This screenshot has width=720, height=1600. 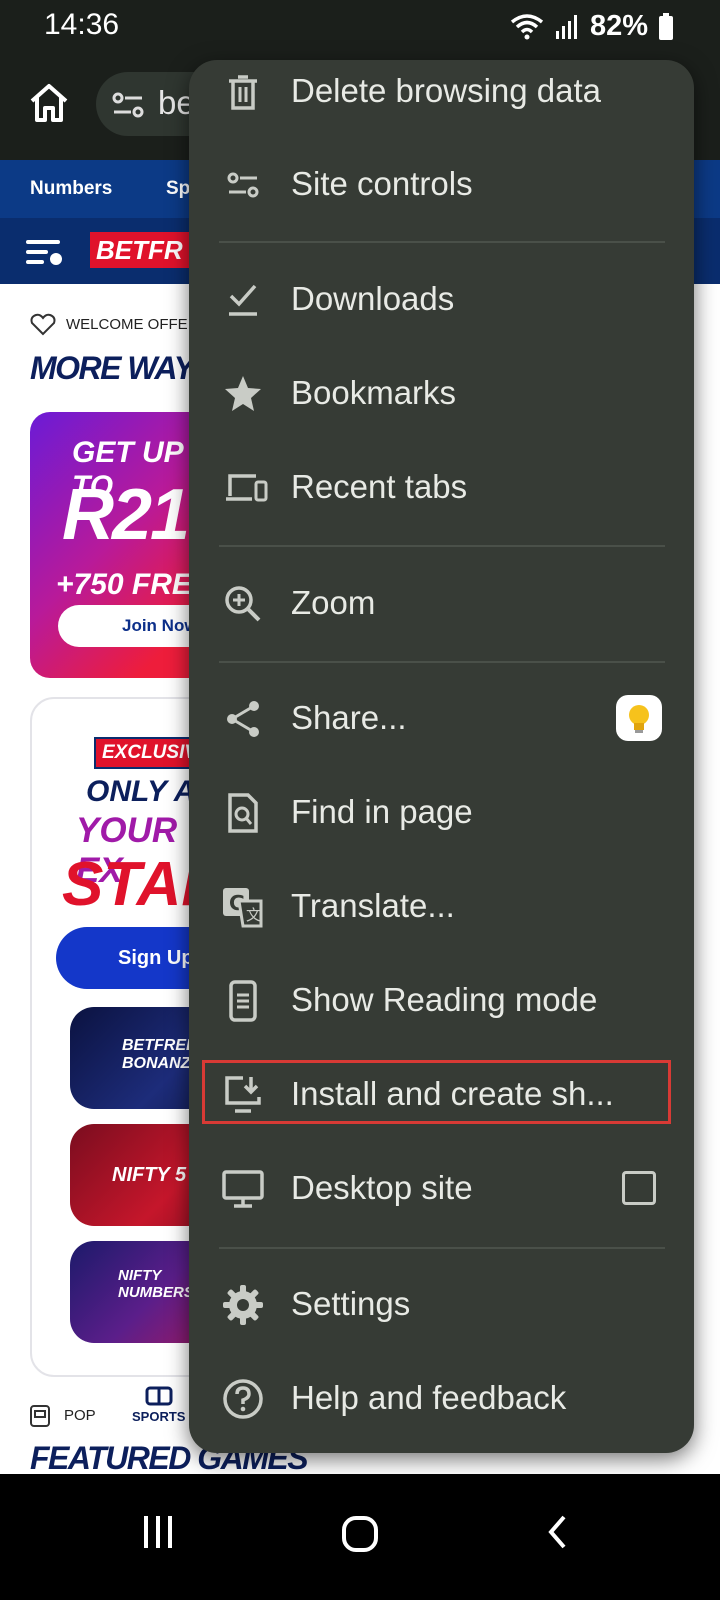 What do you see at coordinates (253, 915) in the screenshot?
I see `svg-text: 文` at bounding box center [253, 915].